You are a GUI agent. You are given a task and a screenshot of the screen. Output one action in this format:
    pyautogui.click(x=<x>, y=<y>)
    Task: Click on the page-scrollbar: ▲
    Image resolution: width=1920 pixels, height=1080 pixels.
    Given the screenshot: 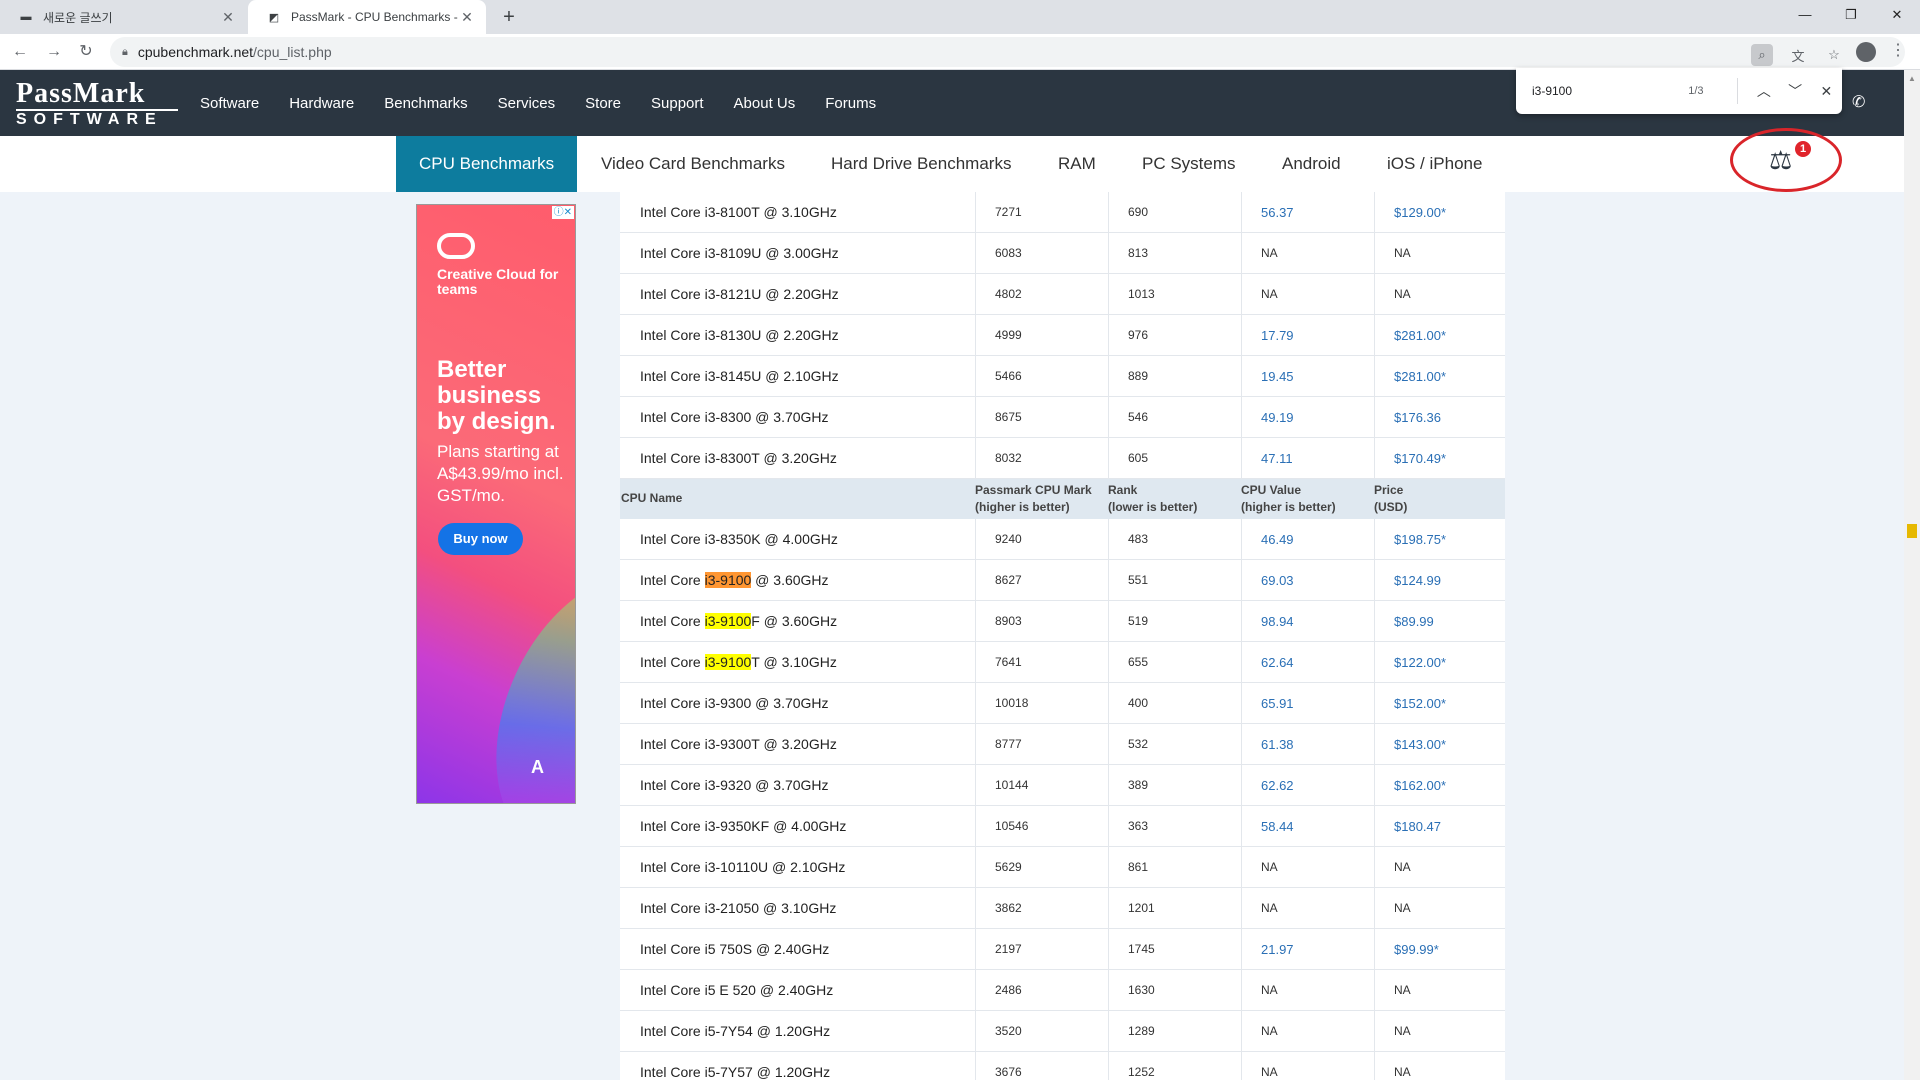 What is the action you would take?
    pyautogui.click(x=1912, y=575)
    